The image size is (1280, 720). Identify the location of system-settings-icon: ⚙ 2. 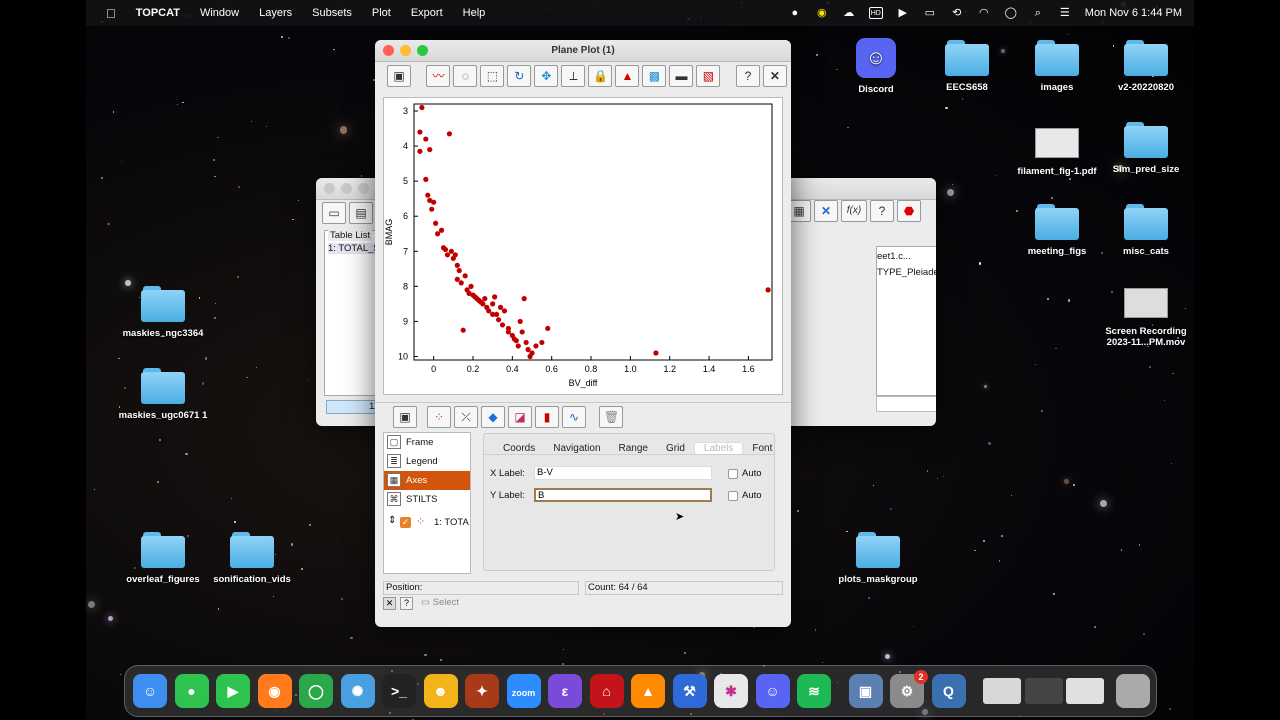
(909, 689).